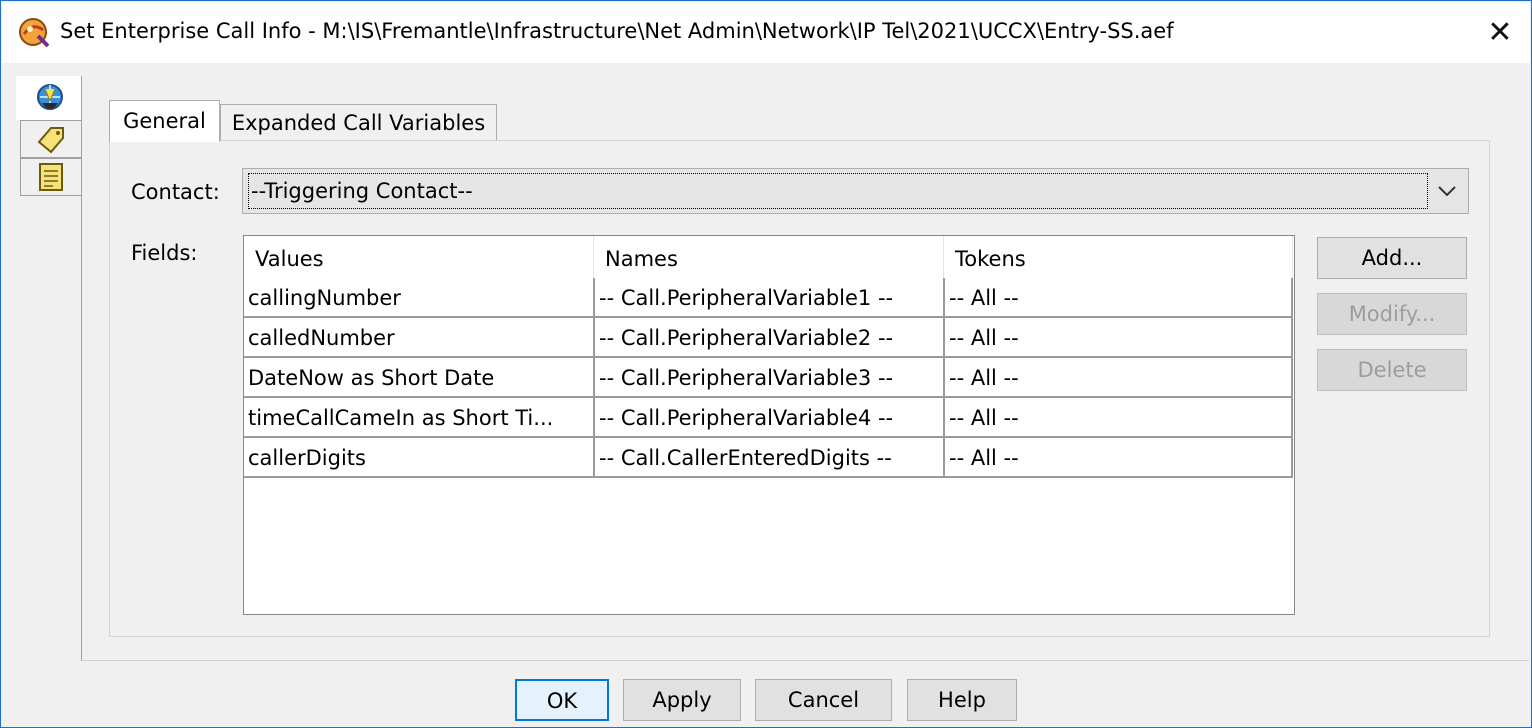 The image size is (1532, 728). I want to click on notepad-icon, so click(51, 177).